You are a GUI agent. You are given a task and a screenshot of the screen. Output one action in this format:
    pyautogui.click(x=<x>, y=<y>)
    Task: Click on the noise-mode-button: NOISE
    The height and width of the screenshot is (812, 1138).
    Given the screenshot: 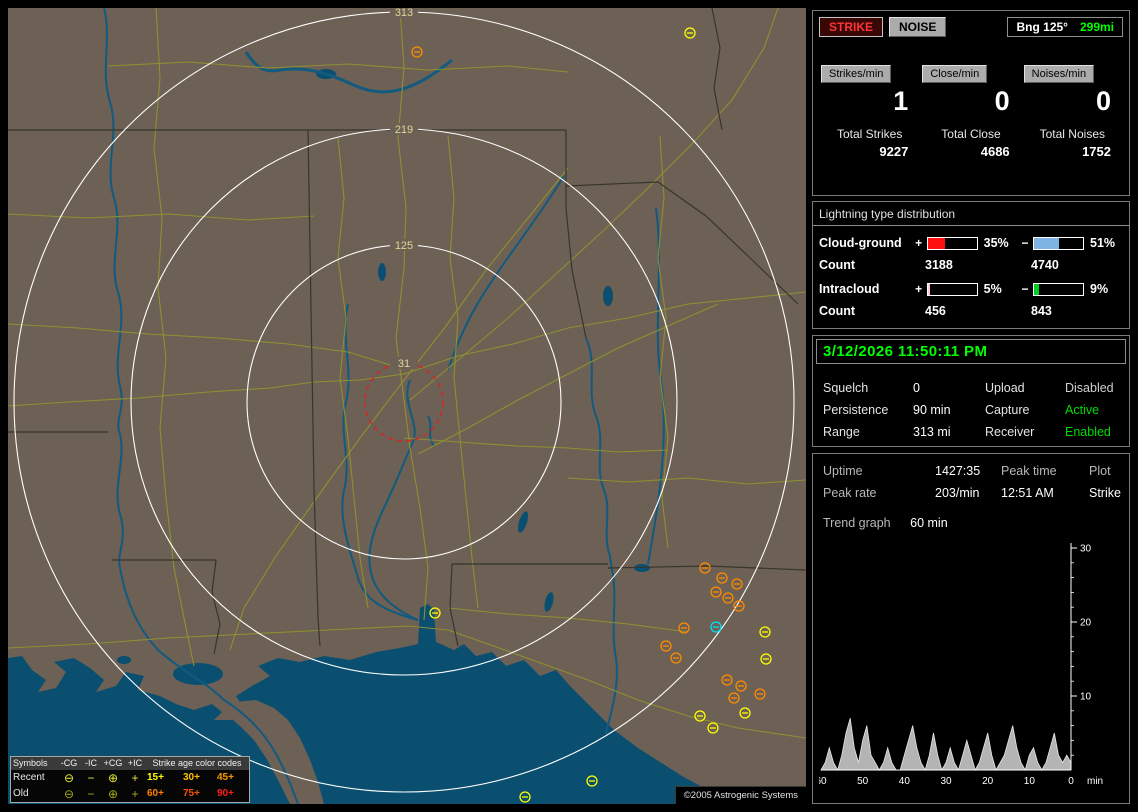 What is the action you would take?
    pyautogui.click(x=918, y=27)
    